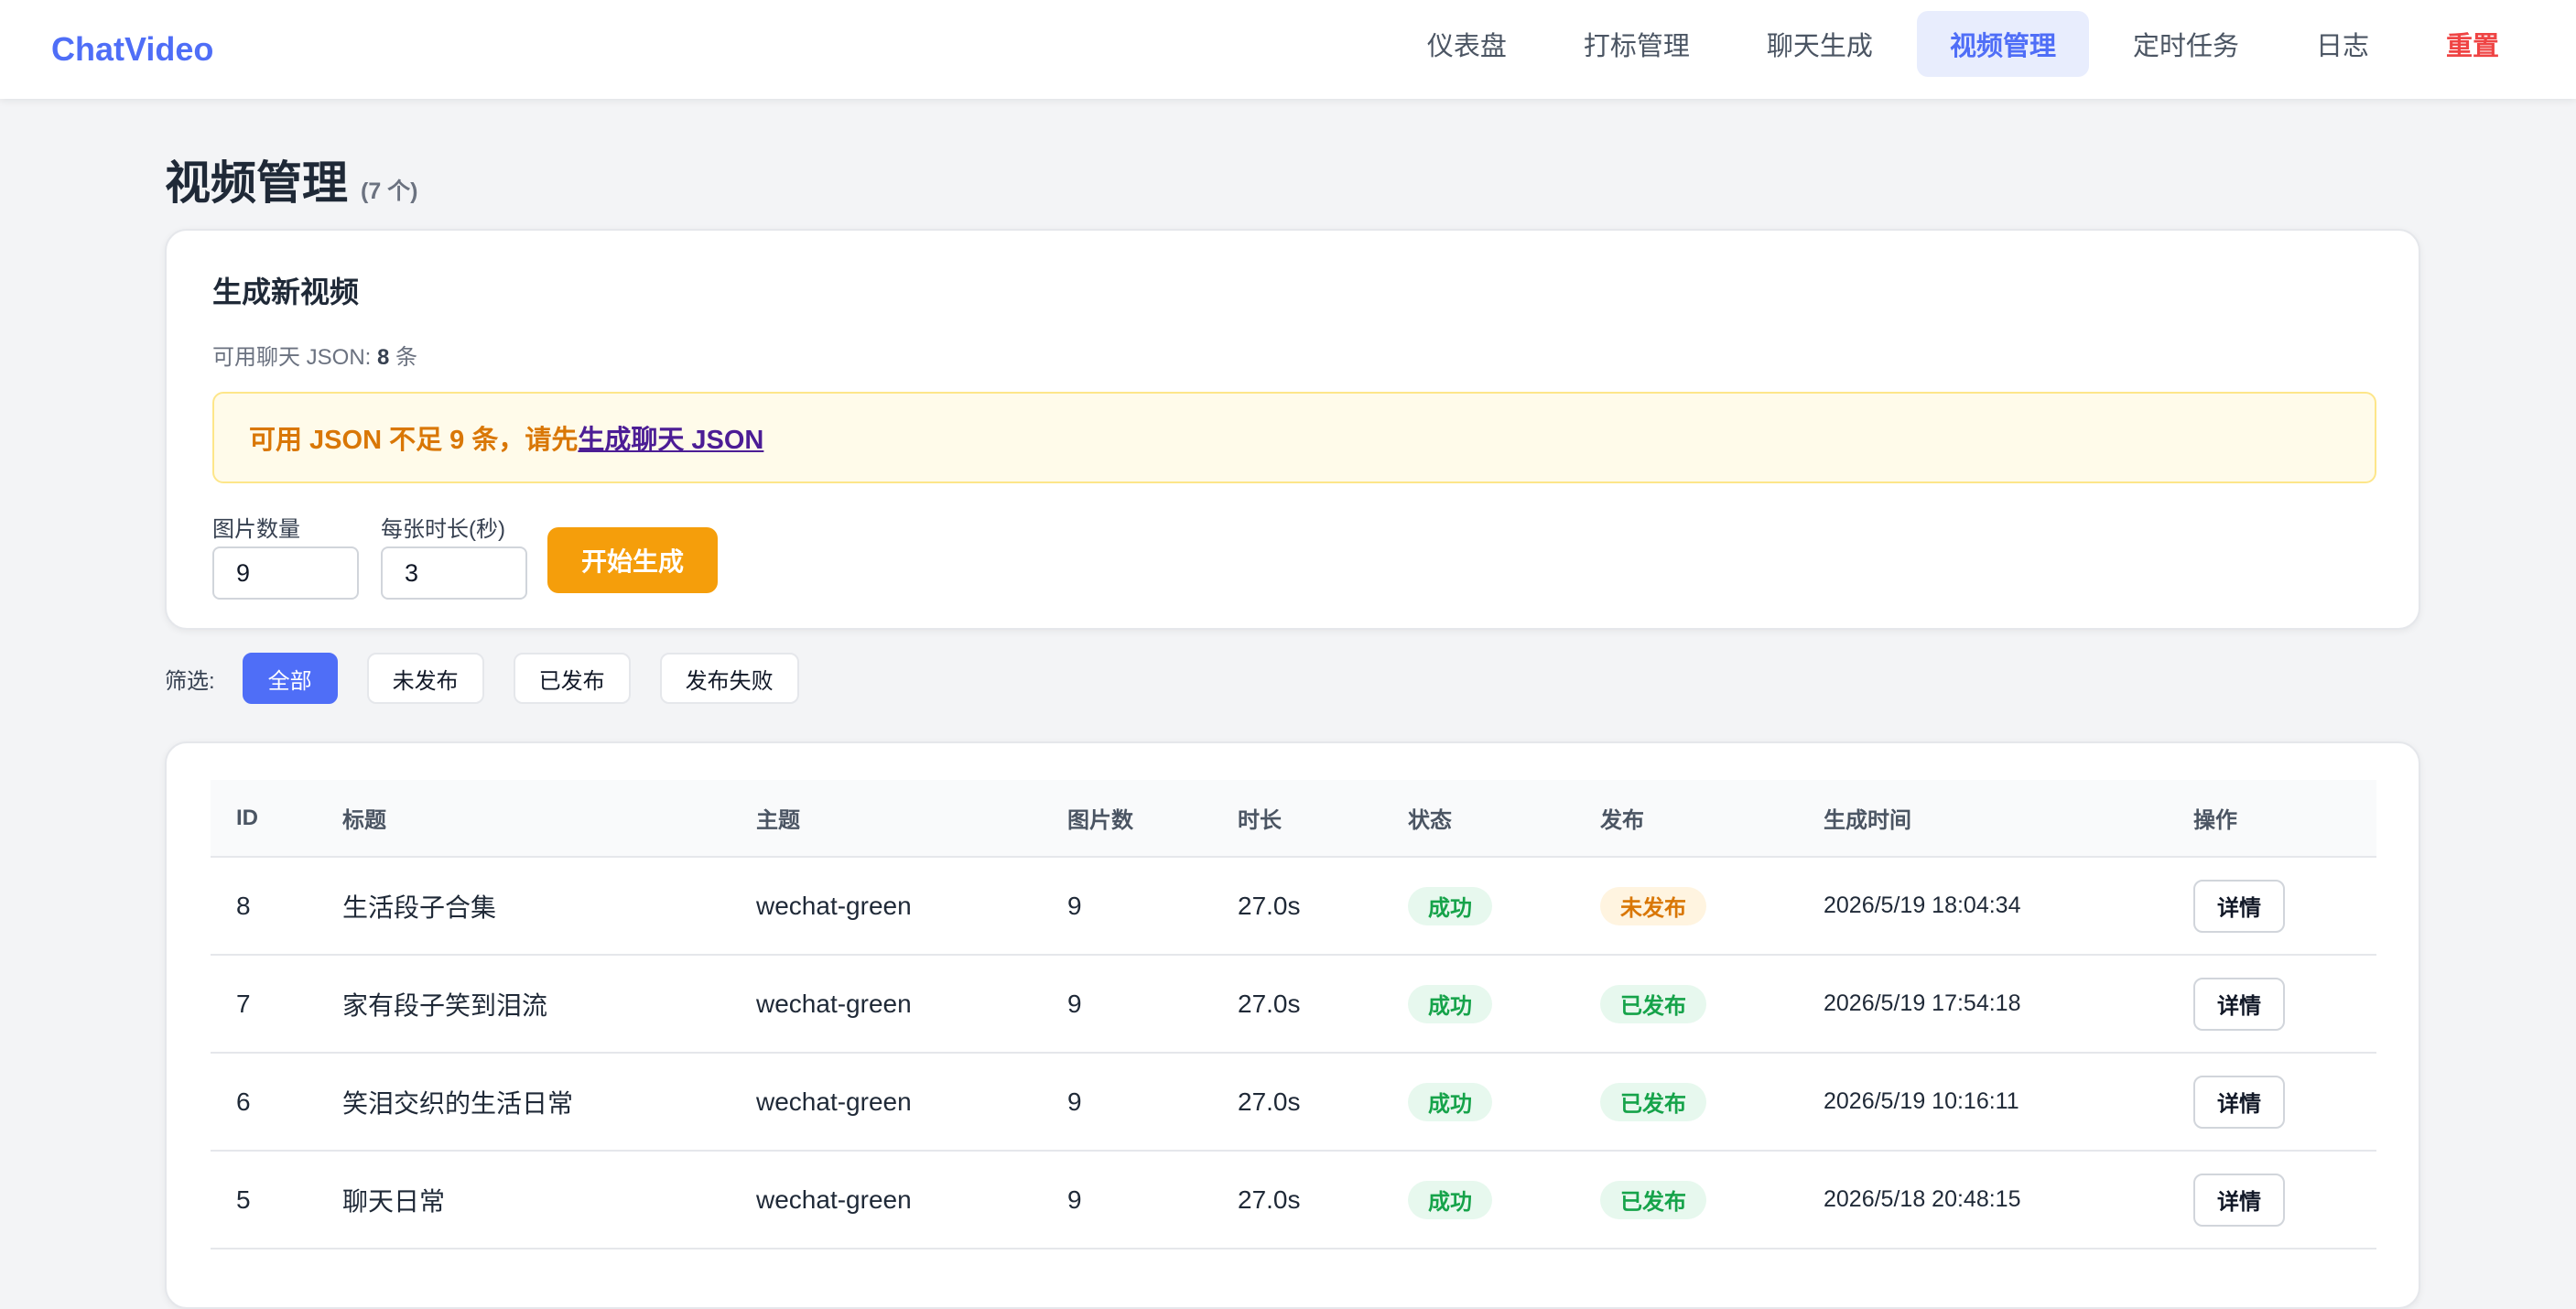  Describe the element at coordinates (425, 678) in the screenshot. I see `filter-unpublished-button: 未发布` at that location.